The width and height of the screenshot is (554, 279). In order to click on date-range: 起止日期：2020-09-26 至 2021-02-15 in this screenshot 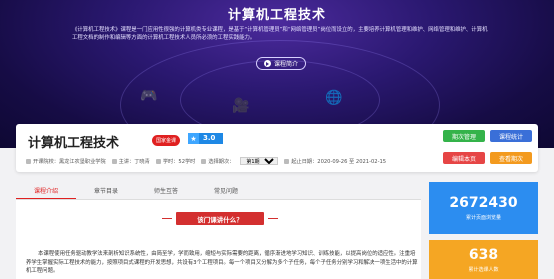, I will do `click(335, 161)`.